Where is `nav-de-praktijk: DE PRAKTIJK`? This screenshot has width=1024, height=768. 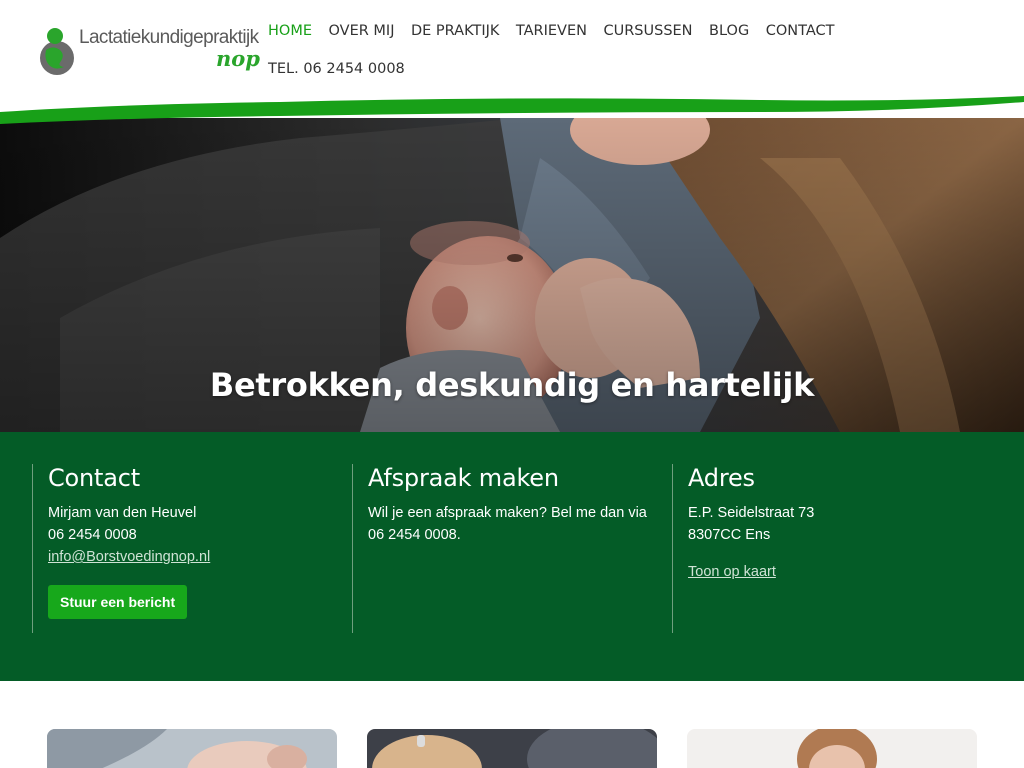 nav-de-praktijk: DE PRAKTIJK is located at coordinates (455, 31).